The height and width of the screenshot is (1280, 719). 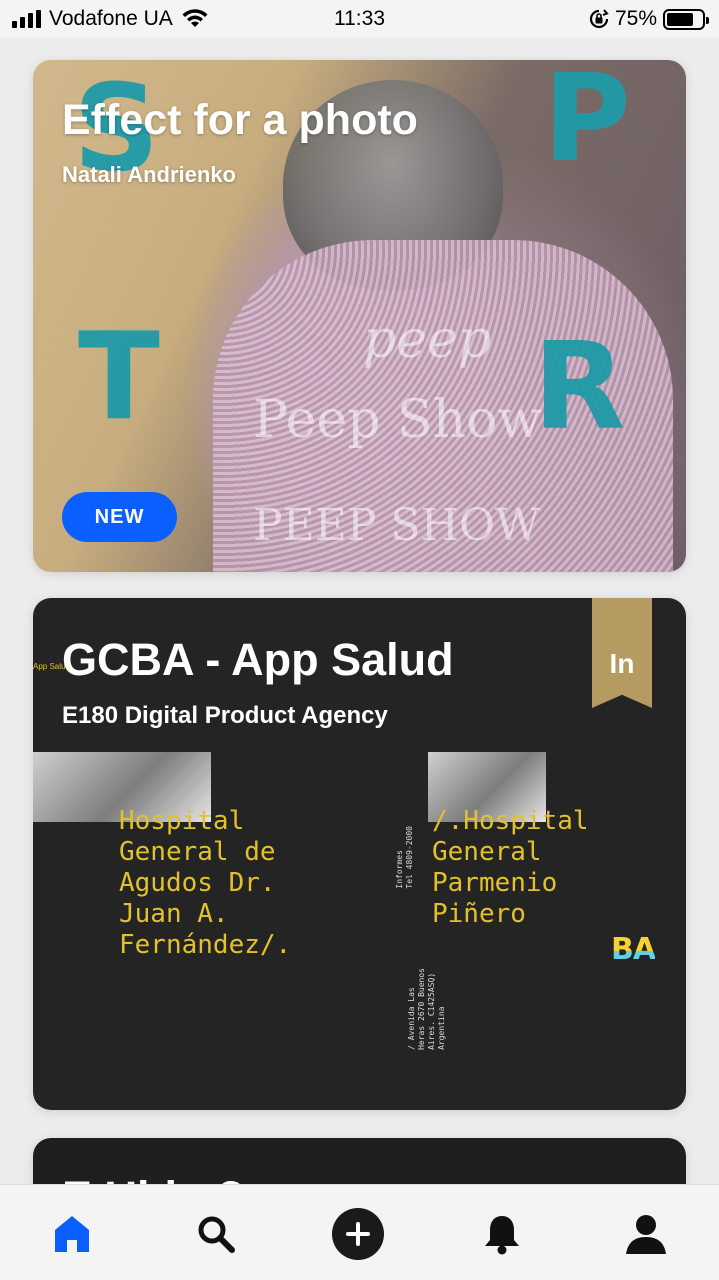 What do you see at coordinates (119, 517) in the screenshot?
I see `new-badge: NEW` at bounding box center [119, 517].